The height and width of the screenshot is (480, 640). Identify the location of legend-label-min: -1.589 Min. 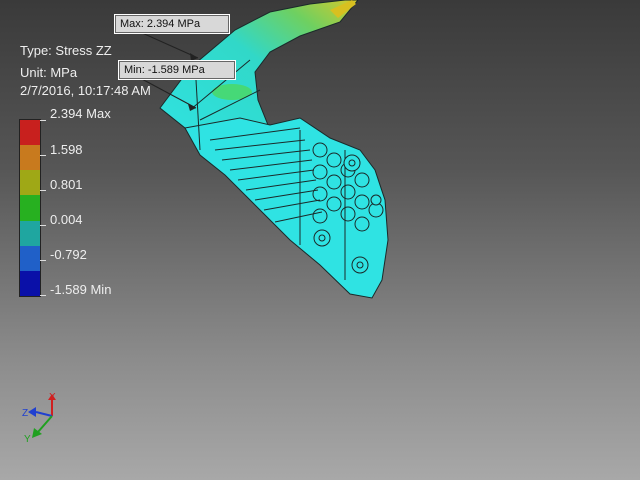
(81, 289).